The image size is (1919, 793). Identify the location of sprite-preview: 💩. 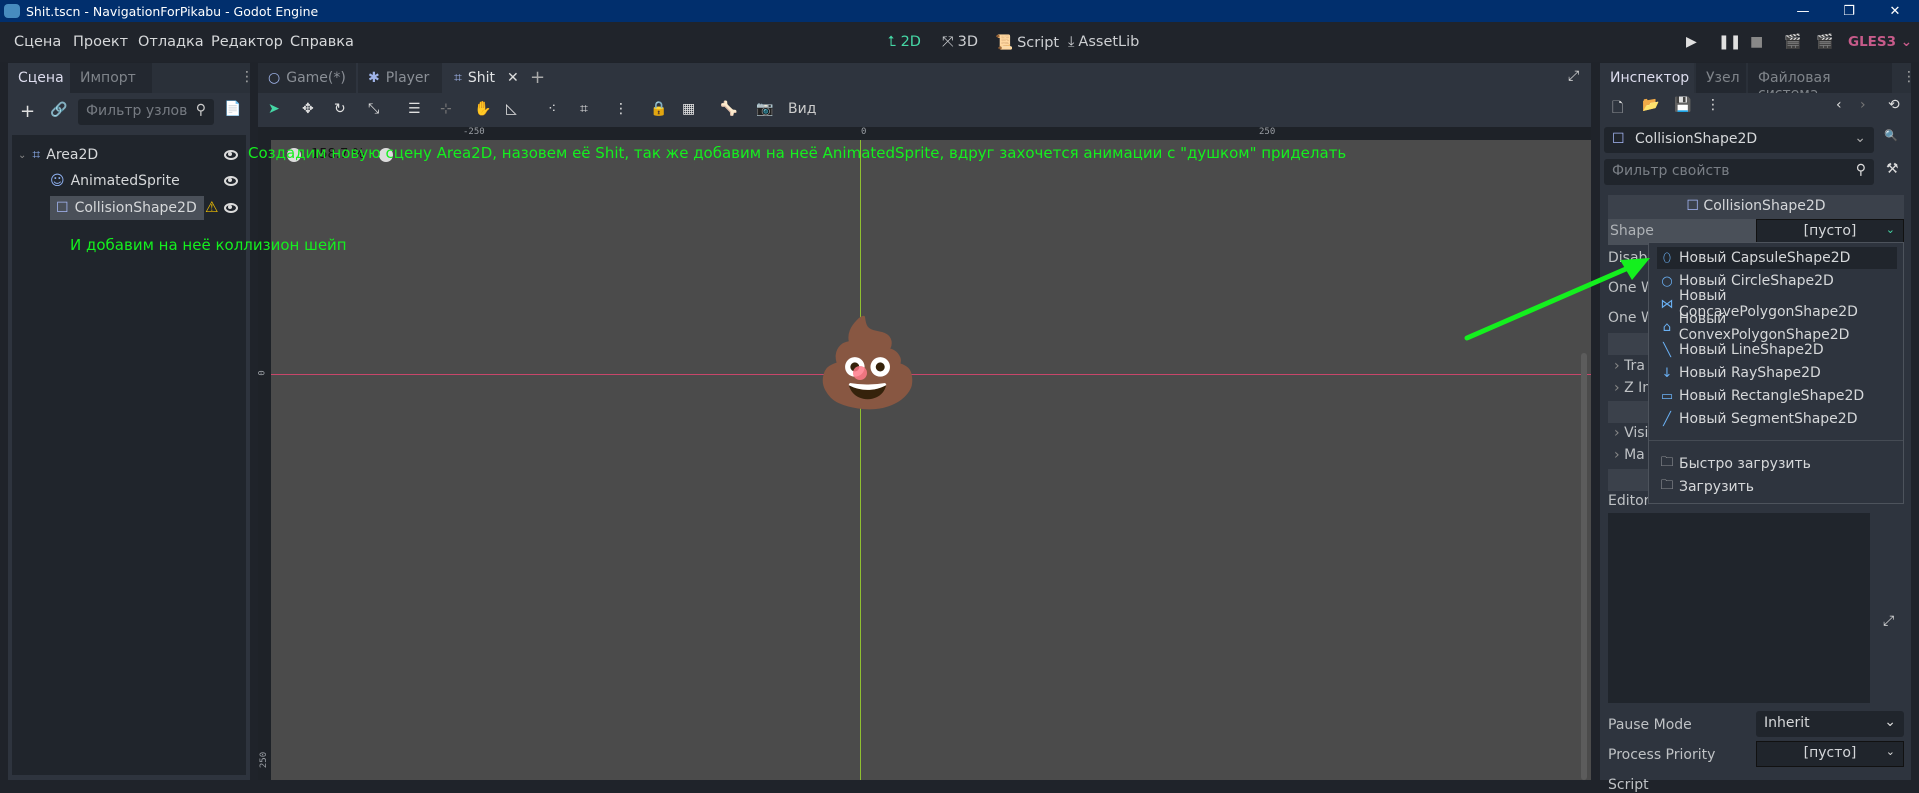
(867, 363).